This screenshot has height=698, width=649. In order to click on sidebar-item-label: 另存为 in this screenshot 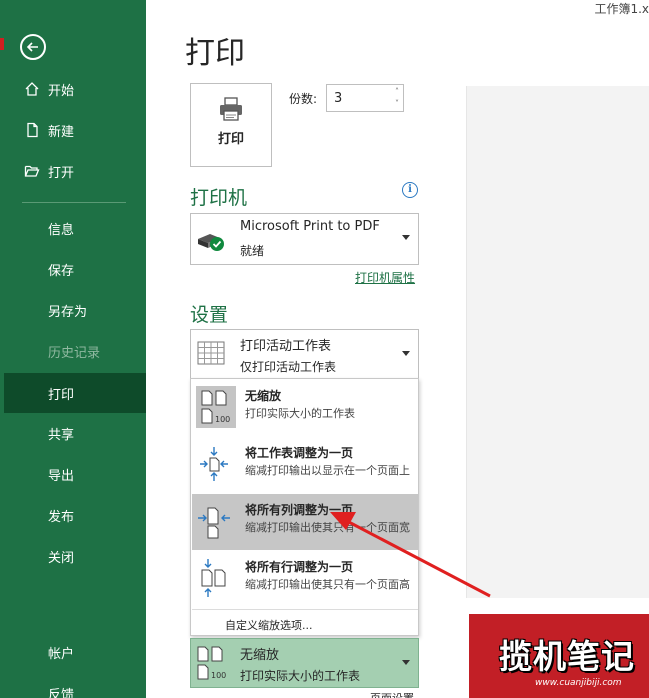, I will do `click(68, 312)`.